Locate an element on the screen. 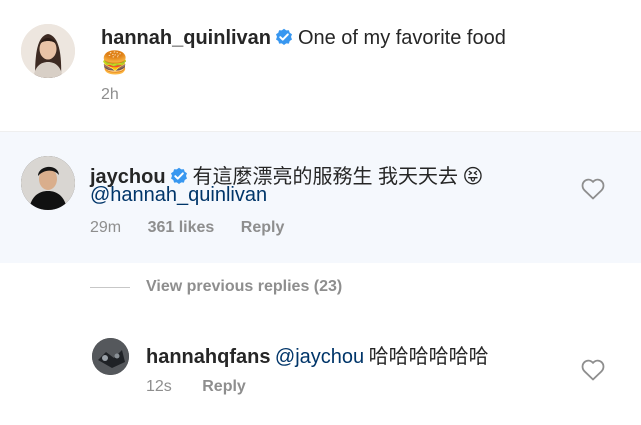 The image size is (641, 425). avatar-hannah-quinlivan is located at coordinates (48, 51).